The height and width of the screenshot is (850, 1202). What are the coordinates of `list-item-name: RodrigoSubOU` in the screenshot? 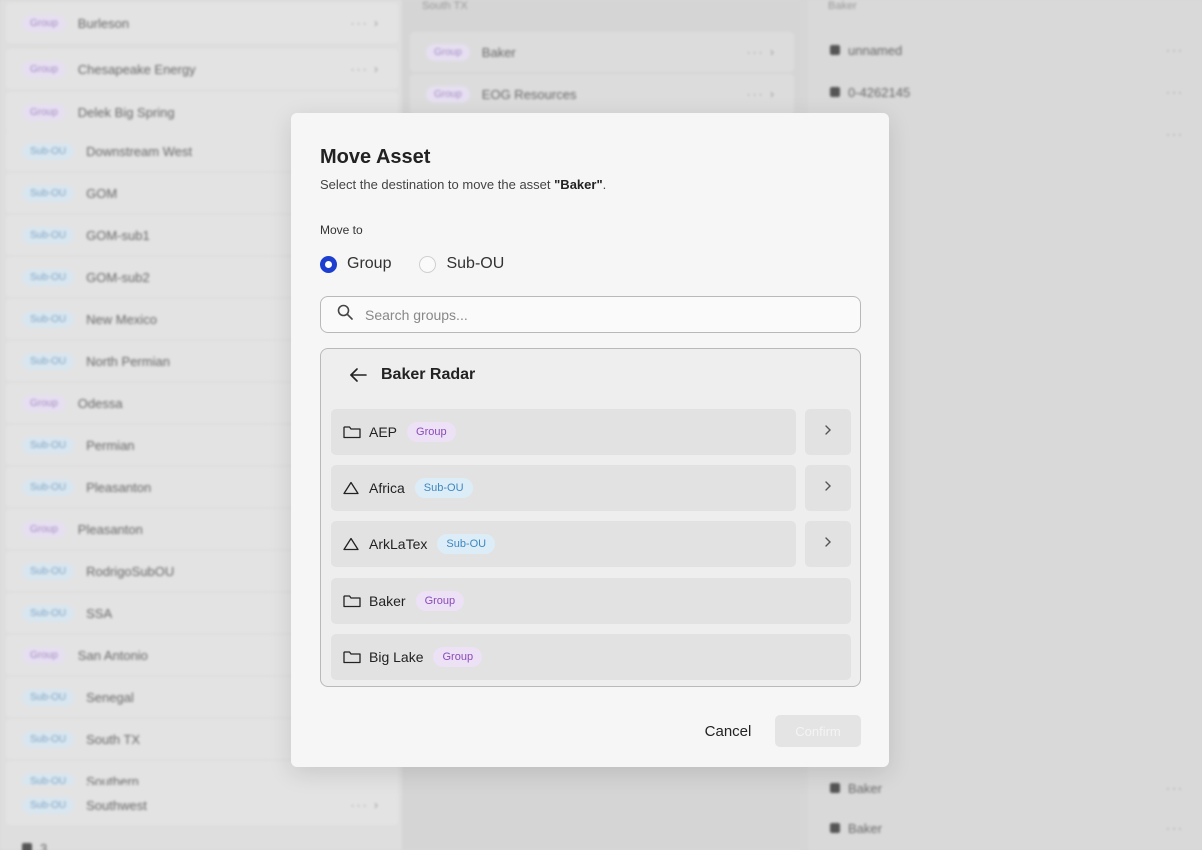 It's located at (130, 571).